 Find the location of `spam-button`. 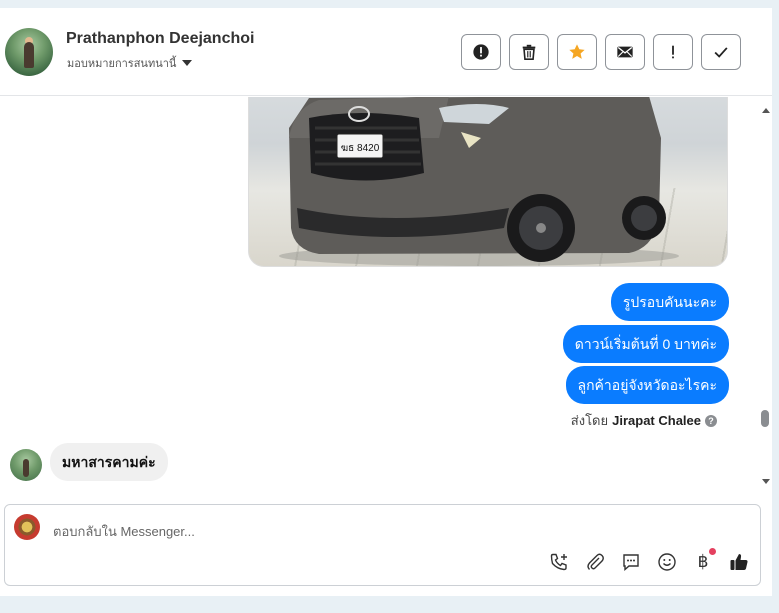

spam-button is located at coordinates (481, 52).